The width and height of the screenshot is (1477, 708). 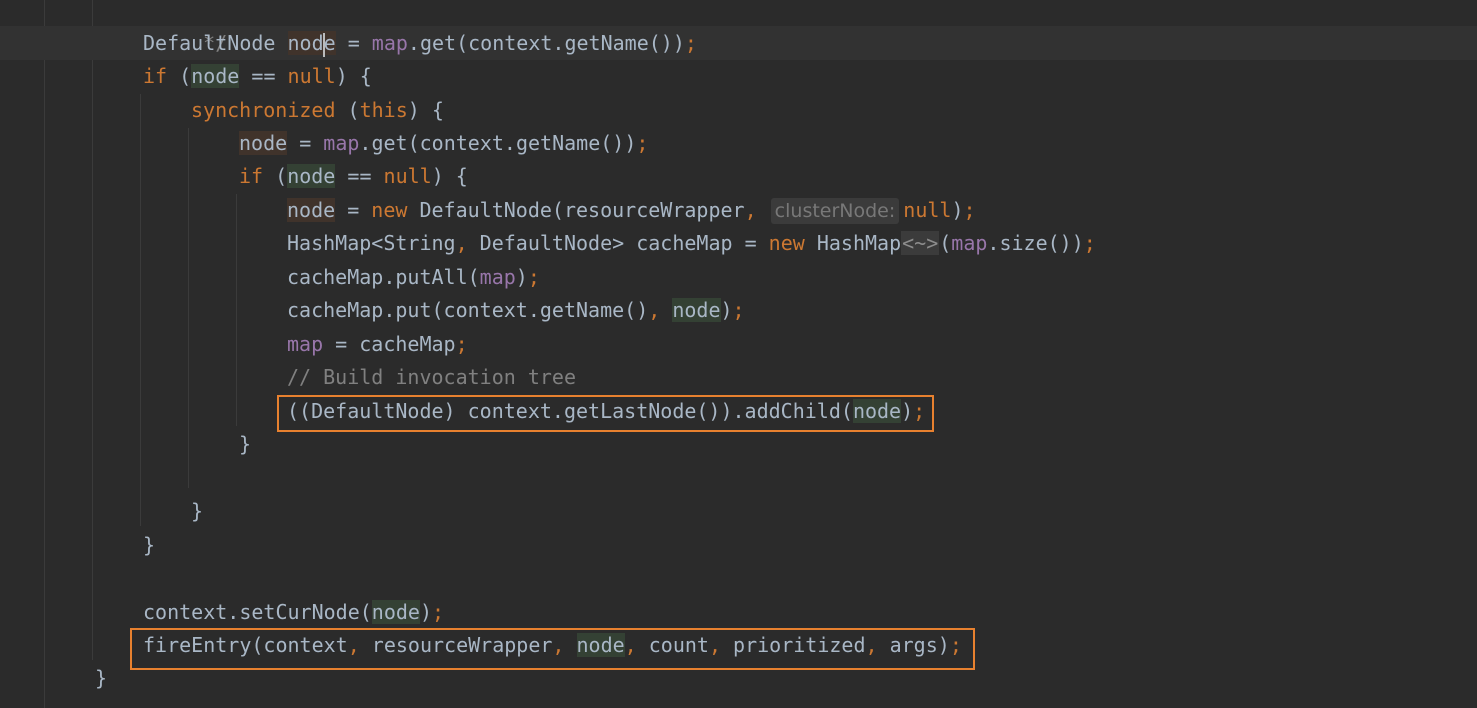 I want to click on code-line: cacheMap.putAll(map);, so click(x=413, y=277).